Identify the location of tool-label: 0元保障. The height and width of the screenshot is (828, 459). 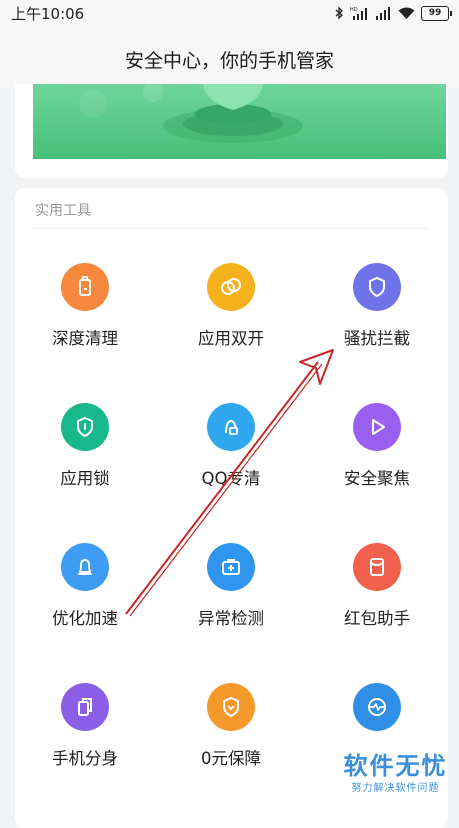
(231, 758).